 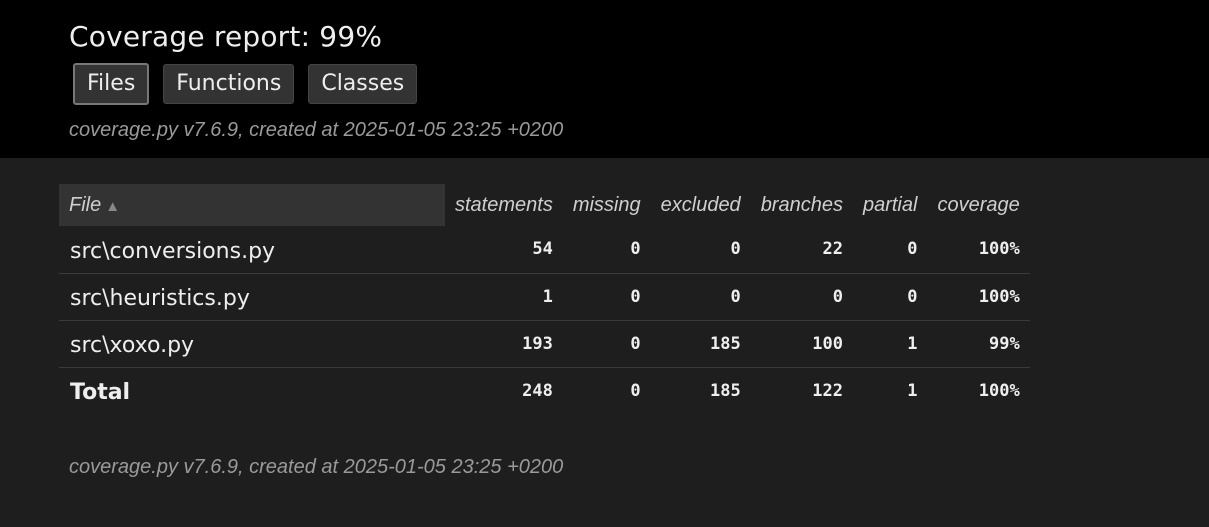 What do you see at coordinates (890, 344) in the screenshot?
I see `partial-cell: 1` at bounding box center [890, 344].